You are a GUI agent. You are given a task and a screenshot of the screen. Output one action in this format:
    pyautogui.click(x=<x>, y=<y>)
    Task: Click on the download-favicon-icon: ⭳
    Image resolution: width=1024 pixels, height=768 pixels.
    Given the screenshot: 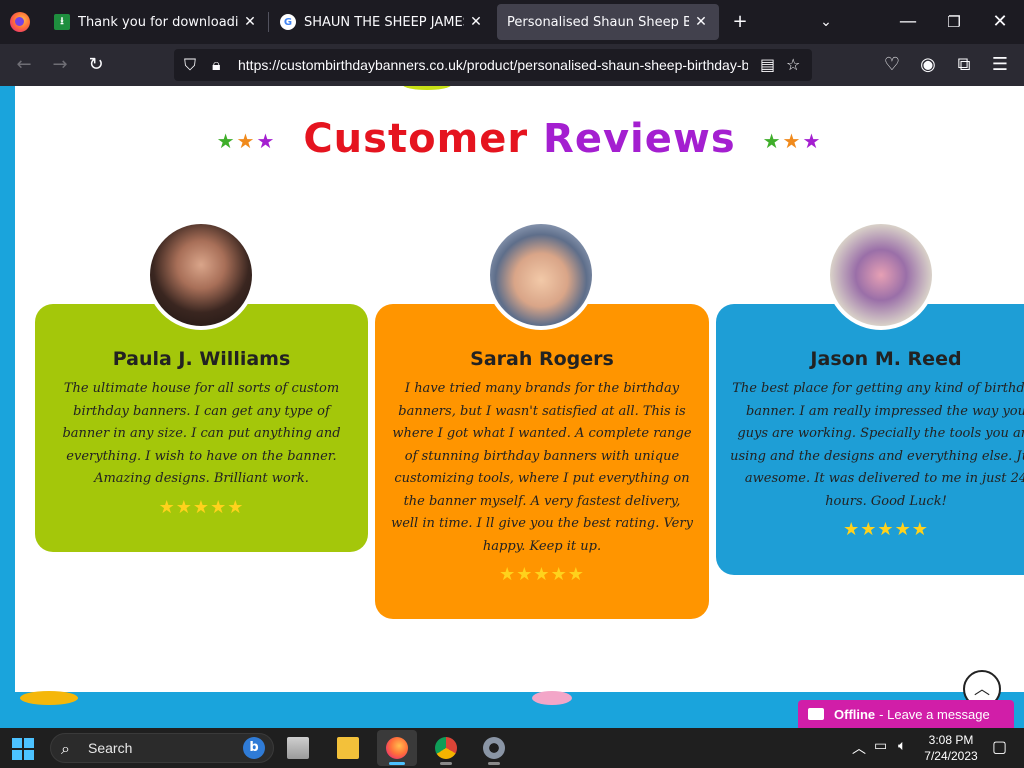 What is the action you would take?
    pyautogui.click(x=62, y=22)
    